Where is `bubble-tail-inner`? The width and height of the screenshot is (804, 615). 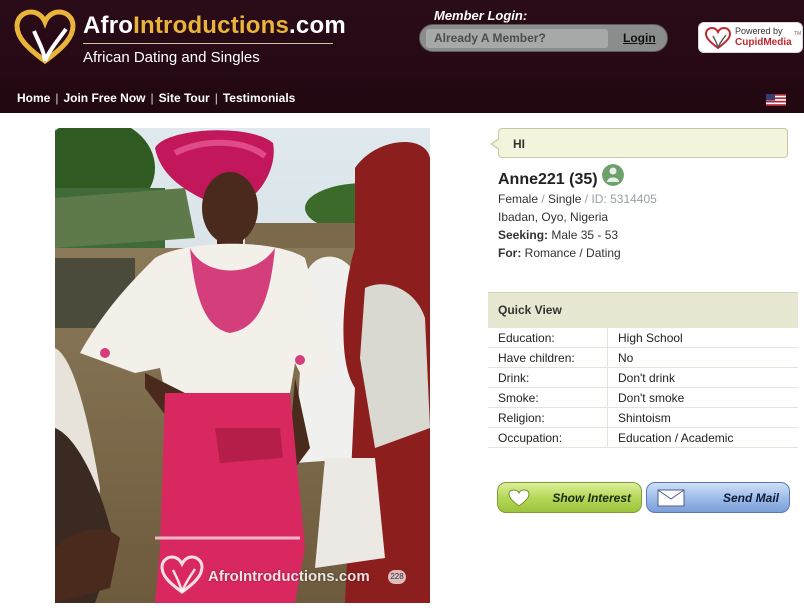
bubble-tail-inner is located at coordinates (496, 144).